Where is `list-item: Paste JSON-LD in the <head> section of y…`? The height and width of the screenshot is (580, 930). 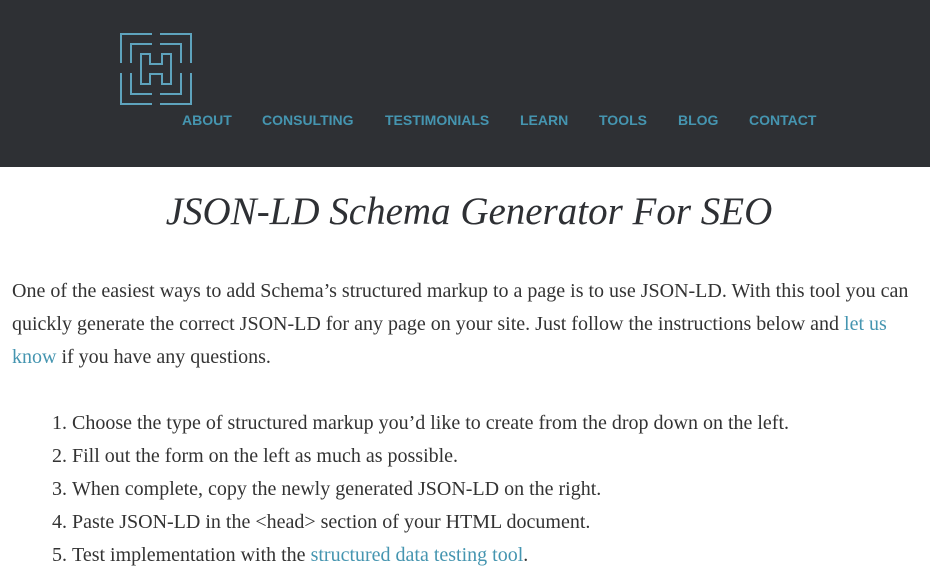 list-item: Paste JSON-LD in the <head> section of y… is located at coordinates (501, 522).